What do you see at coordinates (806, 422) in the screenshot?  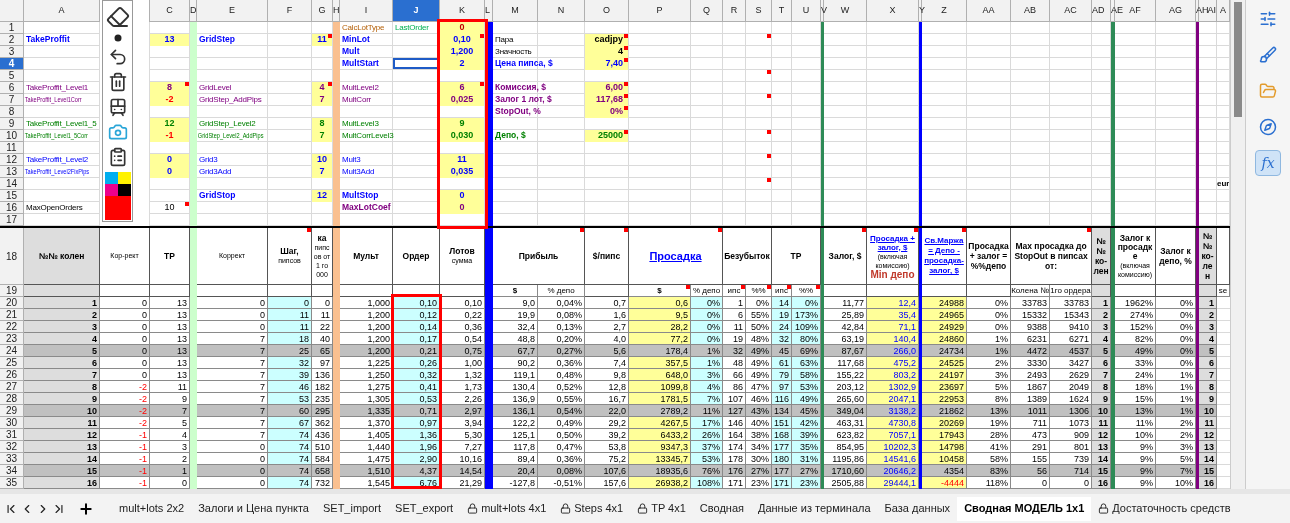 I see `spreadsheet-cell: 42%` at bounding box center [806, 422].